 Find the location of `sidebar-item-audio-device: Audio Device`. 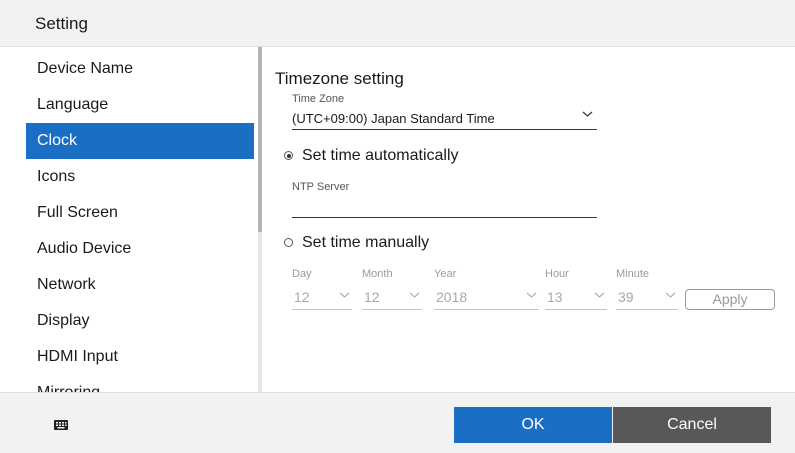

sidebar-item-audio-device: Audio Device is located at coordinates (140, 249).